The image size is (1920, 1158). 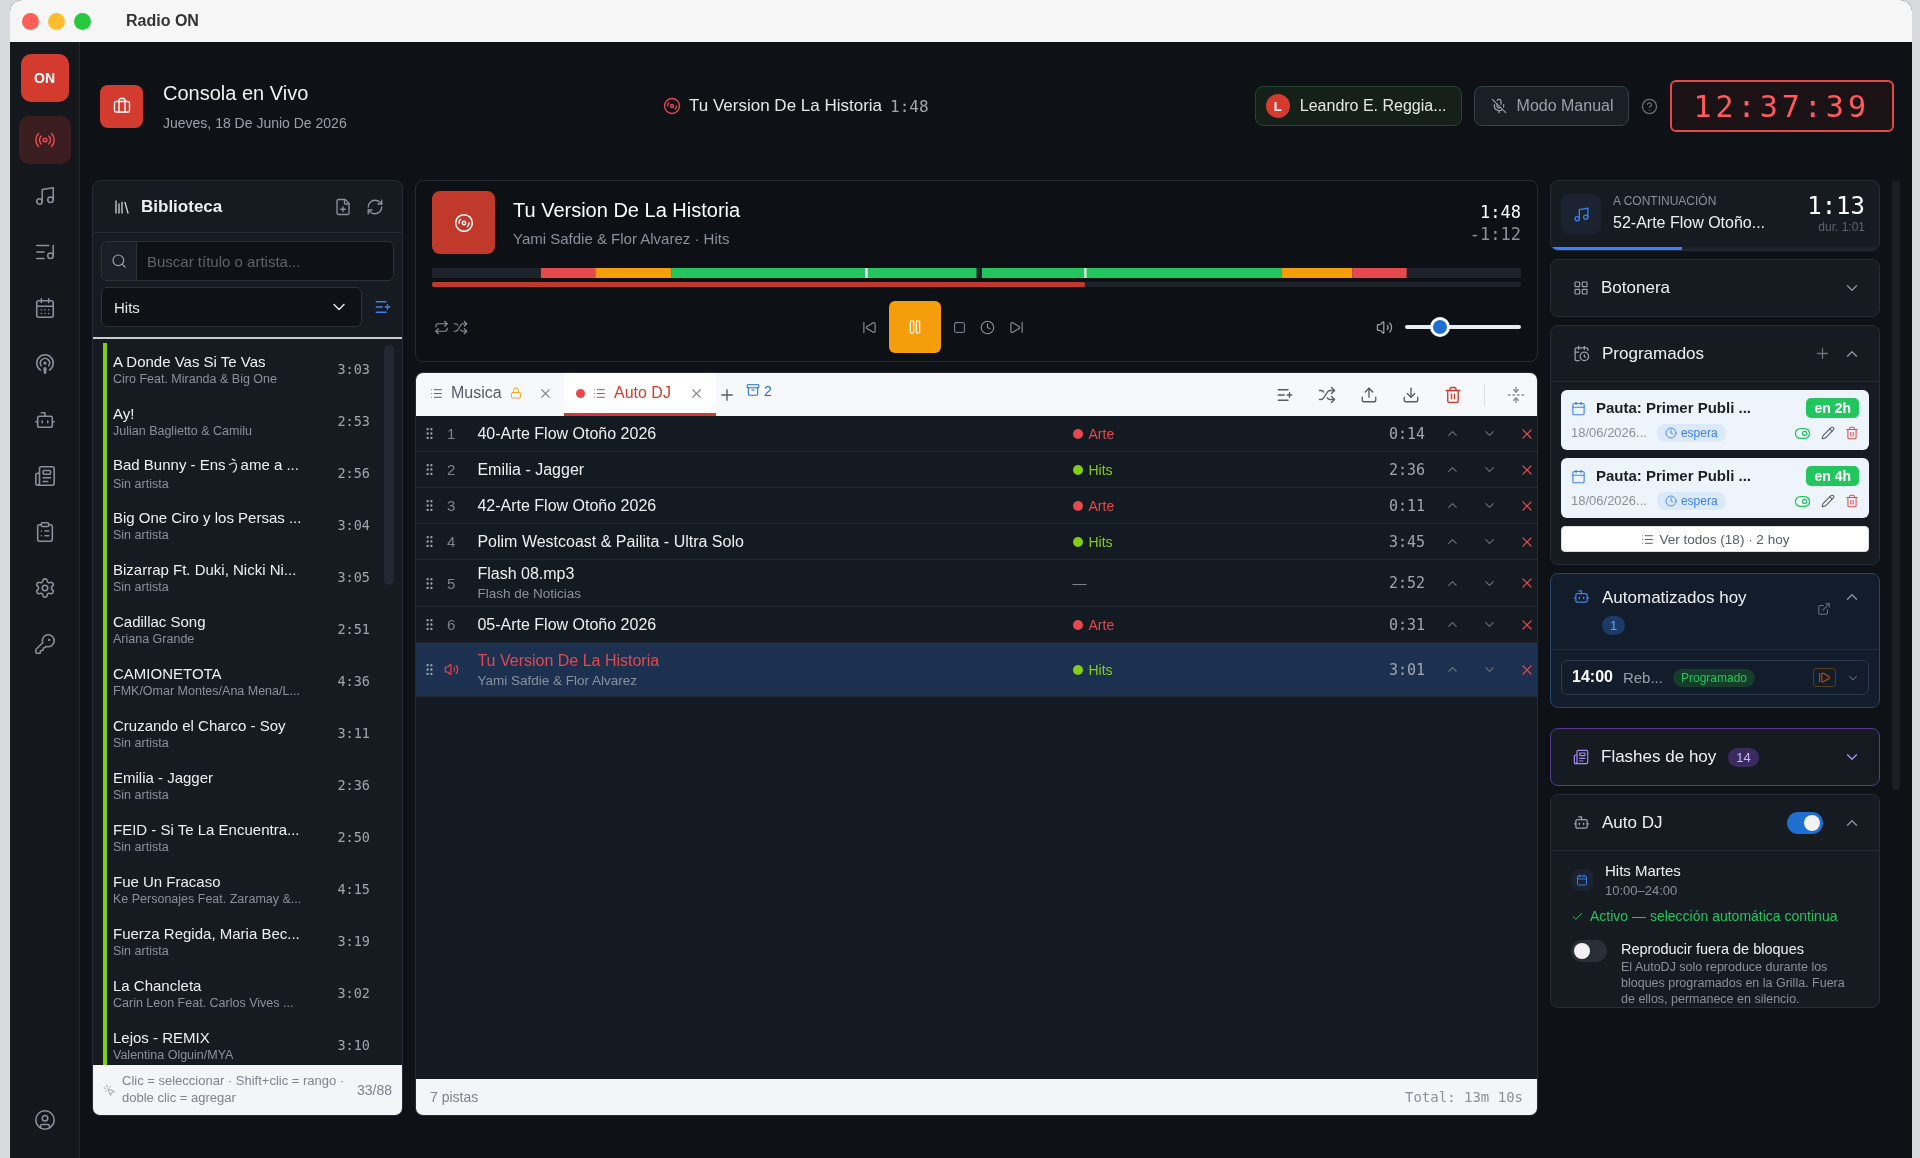 What do you see at coordinates (122, 206) in the screenshot?
I see `library-icon` at bounding box center [122, 206].